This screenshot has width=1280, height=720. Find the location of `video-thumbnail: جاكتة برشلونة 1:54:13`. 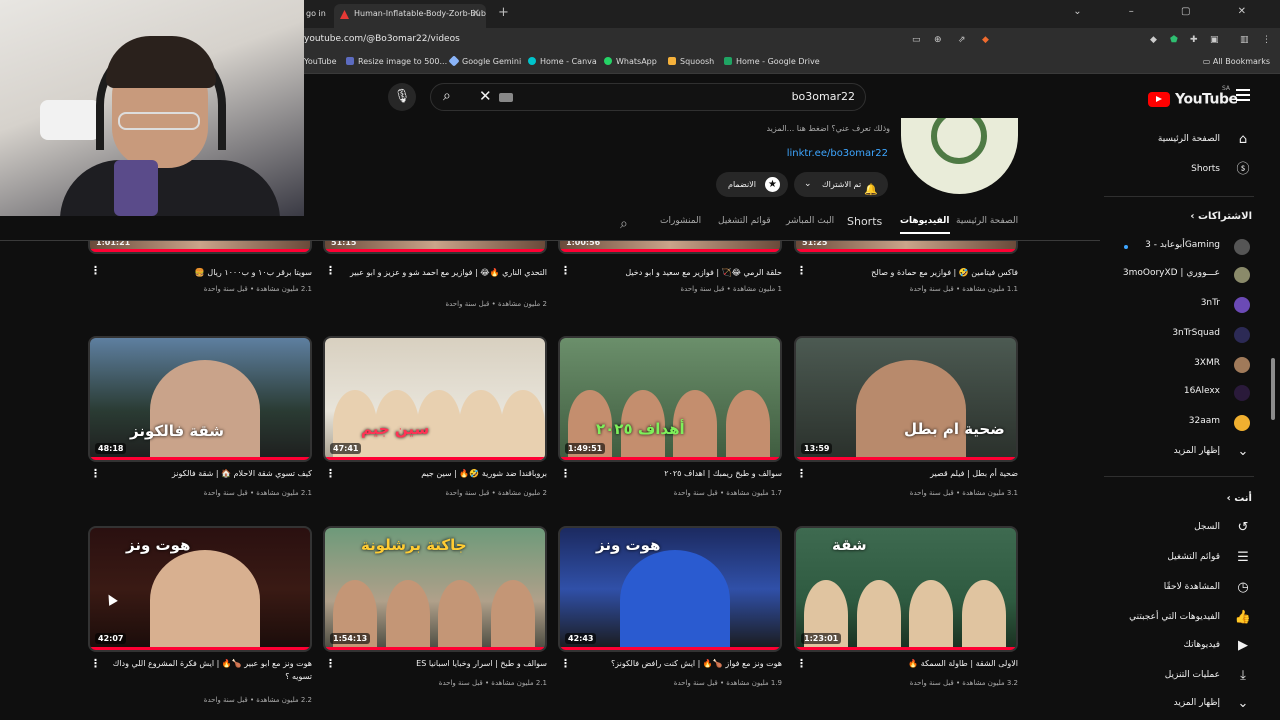

video-thumbnail: جاكتة برشلونة 1:54:13 is located at coordinates (435, 589).